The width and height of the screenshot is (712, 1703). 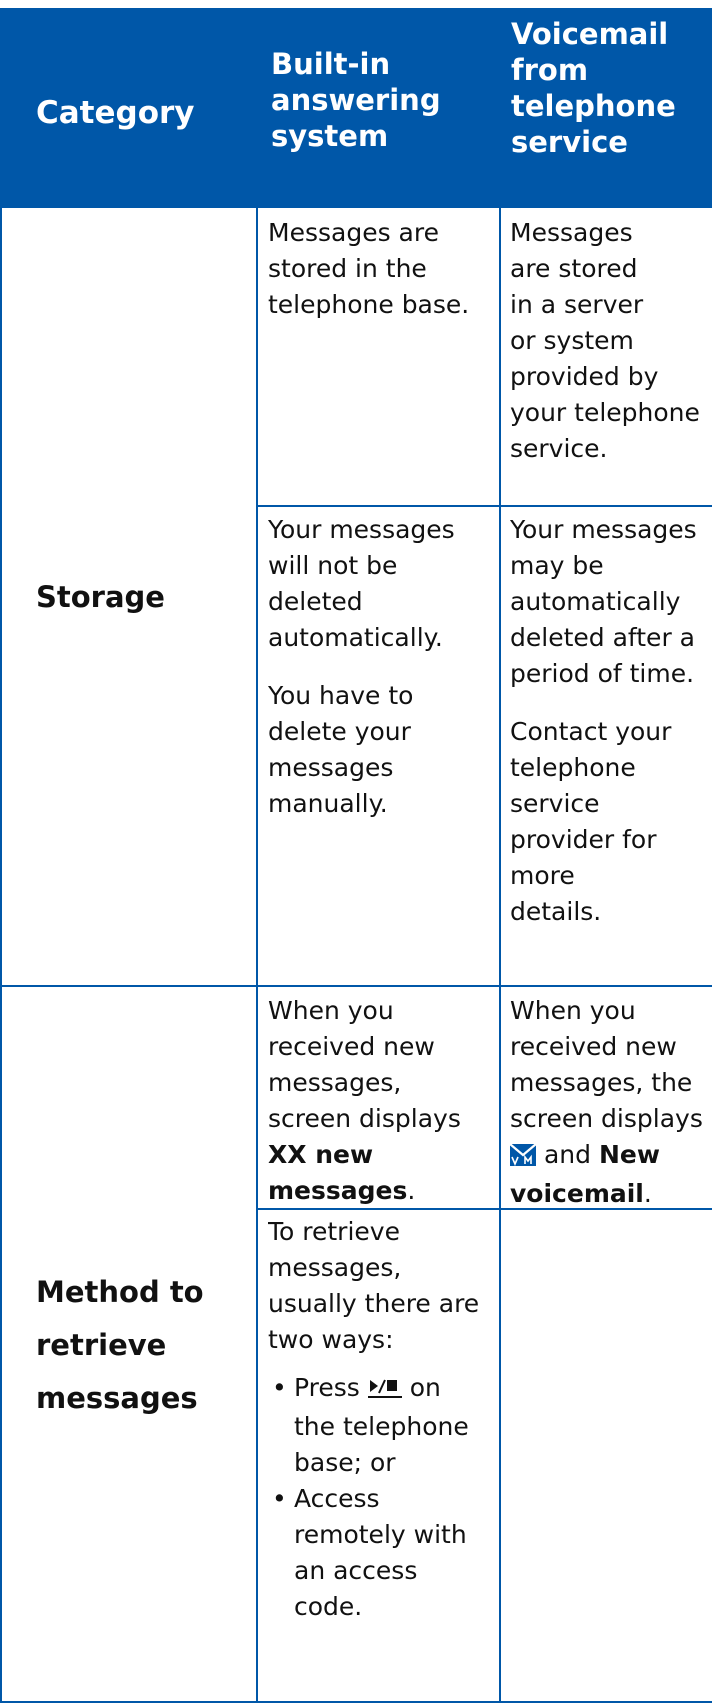 I want to click on header-voicemail-line: telephone, so click(x=593, y=106).